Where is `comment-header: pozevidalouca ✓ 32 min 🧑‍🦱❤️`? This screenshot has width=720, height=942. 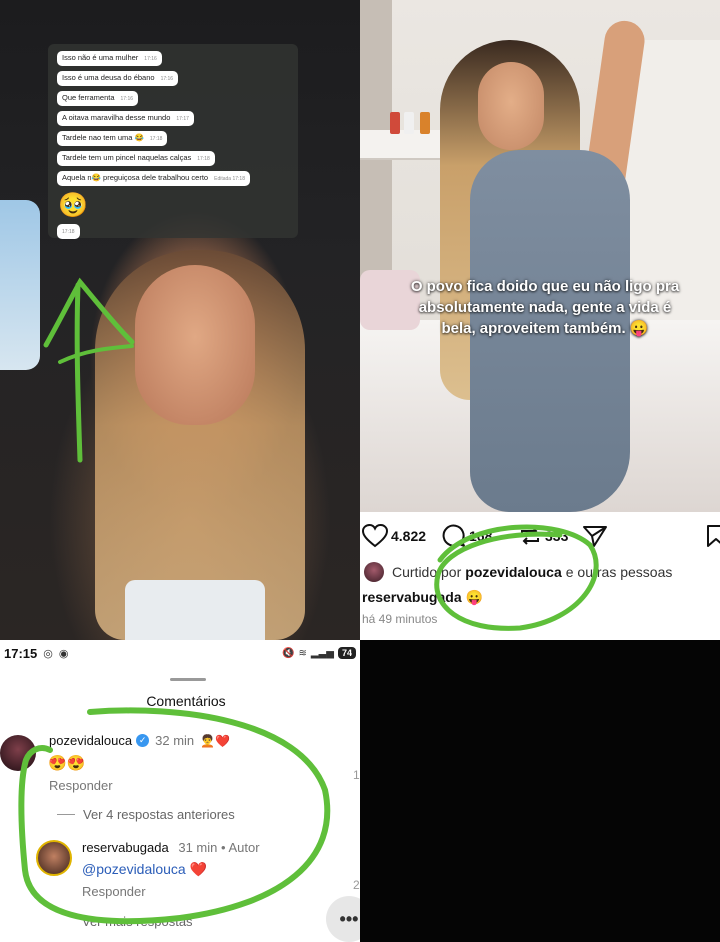 comment-header: pozevidalouca ✓ 32 min 🧑‍🦱❤️ is located at coordinates (139, 740).